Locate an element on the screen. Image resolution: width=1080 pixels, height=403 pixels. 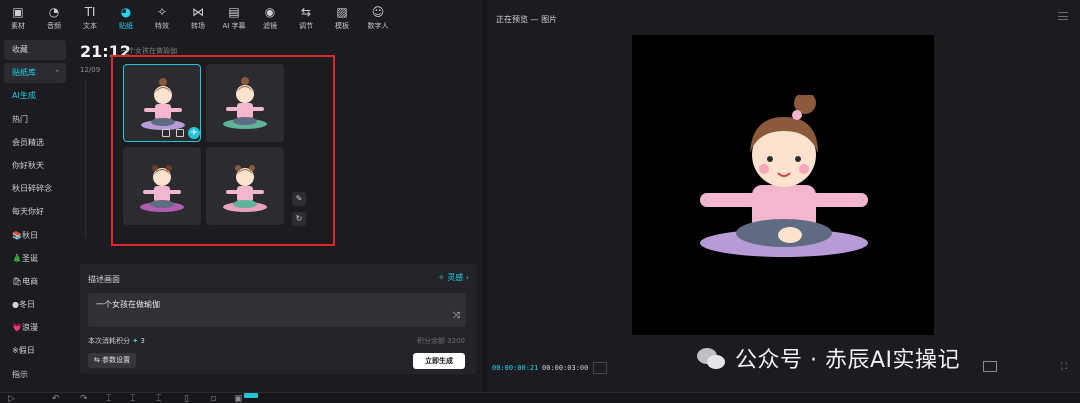
freeze-icon: ▫ is located at coordinates (213, 398).